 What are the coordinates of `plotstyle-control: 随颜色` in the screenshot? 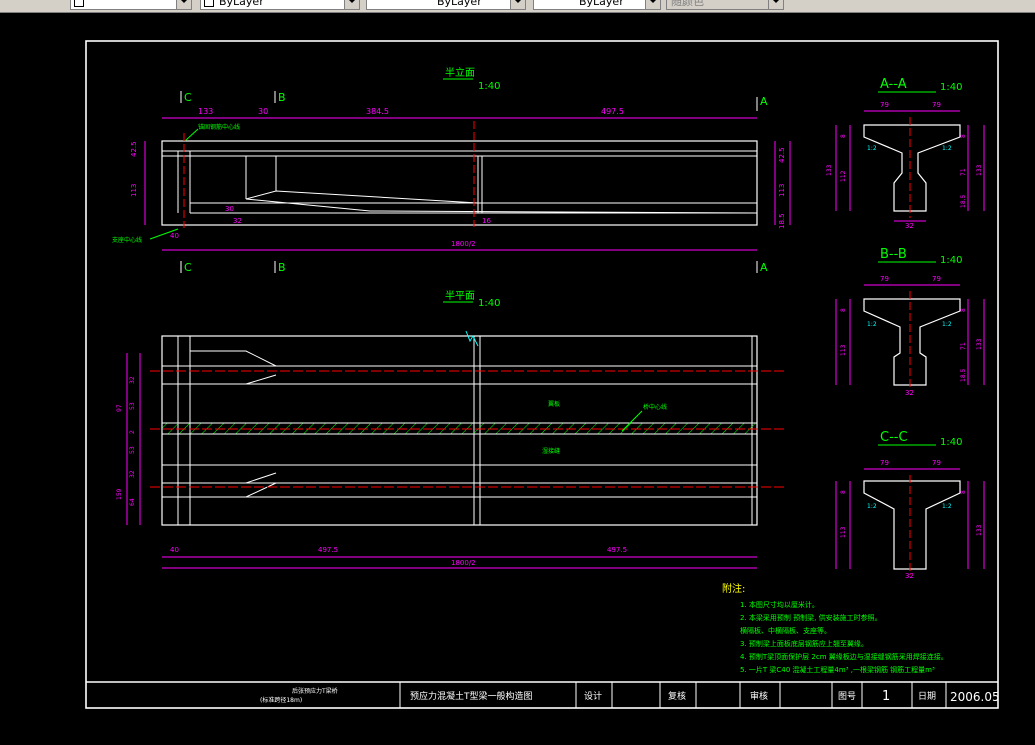 It's located at (725, 5).